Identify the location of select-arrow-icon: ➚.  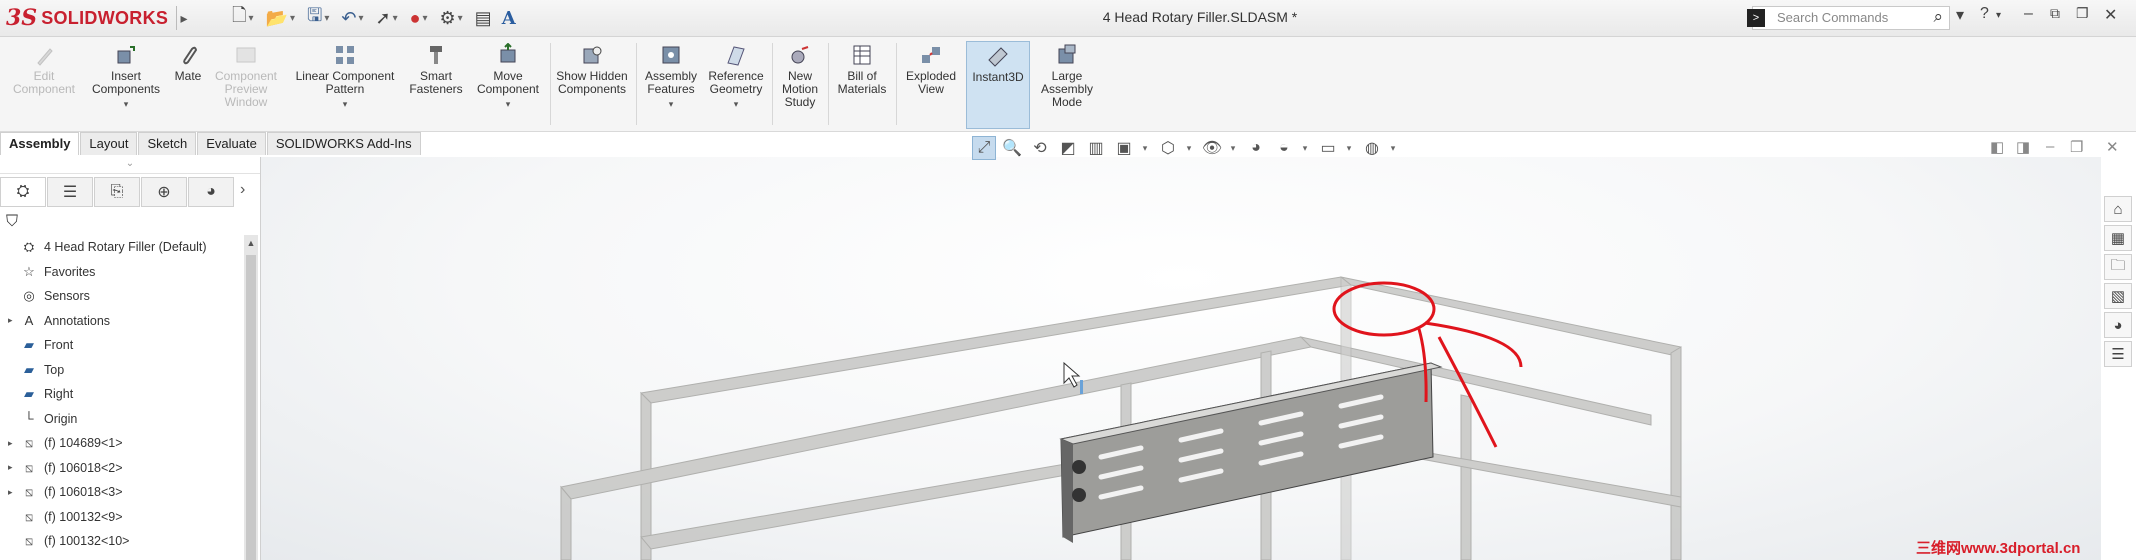
(382, 18).